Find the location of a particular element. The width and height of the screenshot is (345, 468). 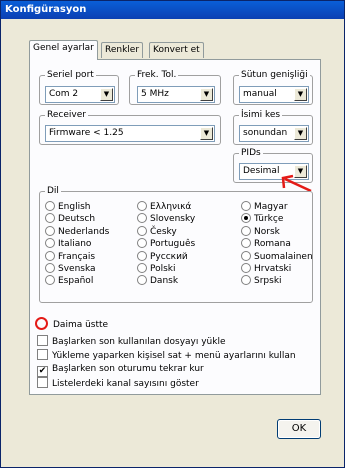

ok-button: OK is located at coordinates (299, 429).